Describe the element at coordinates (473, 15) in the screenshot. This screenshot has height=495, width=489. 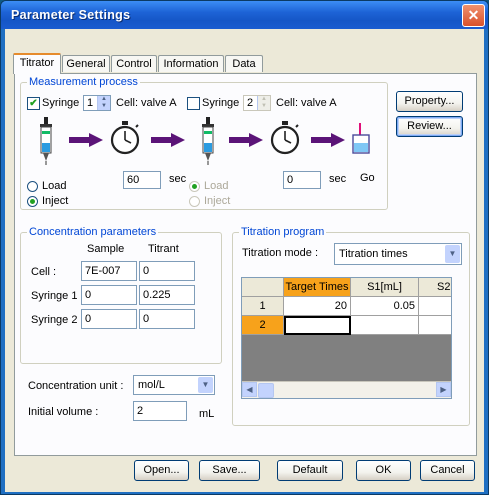
I see `close-button: ✕` at that location.